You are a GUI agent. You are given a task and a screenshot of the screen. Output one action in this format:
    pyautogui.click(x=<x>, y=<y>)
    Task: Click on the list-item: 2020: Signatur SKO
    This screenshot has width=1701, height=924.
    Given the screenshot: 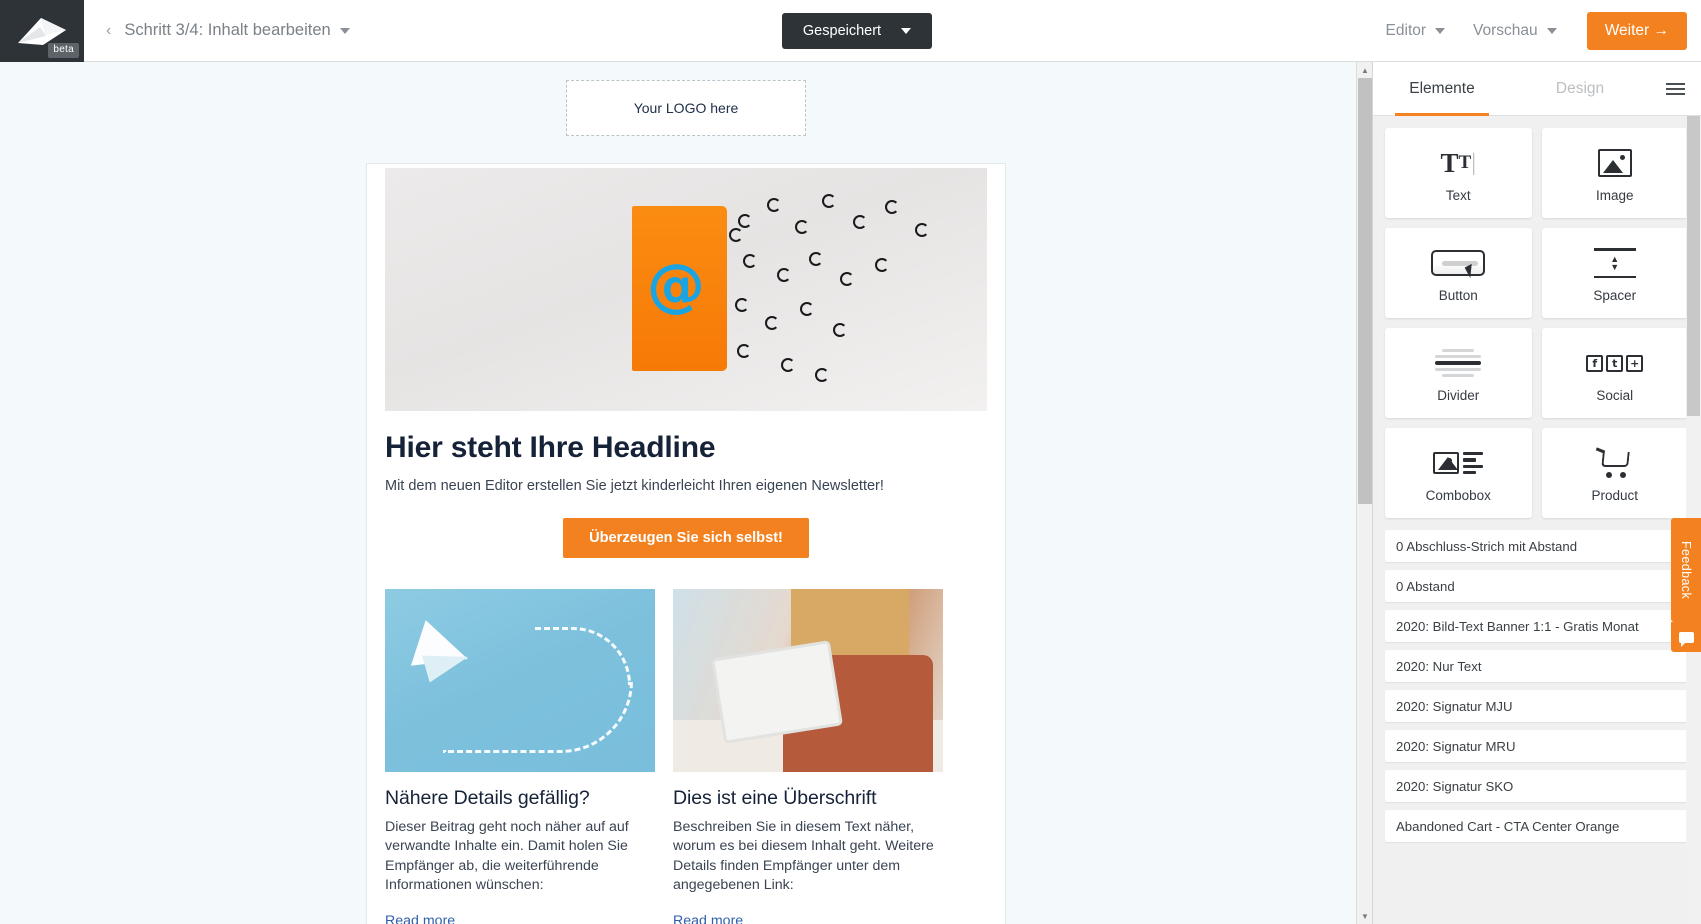 What is the action you would take?
    pyautogui.click(x=1536, y=786)
    